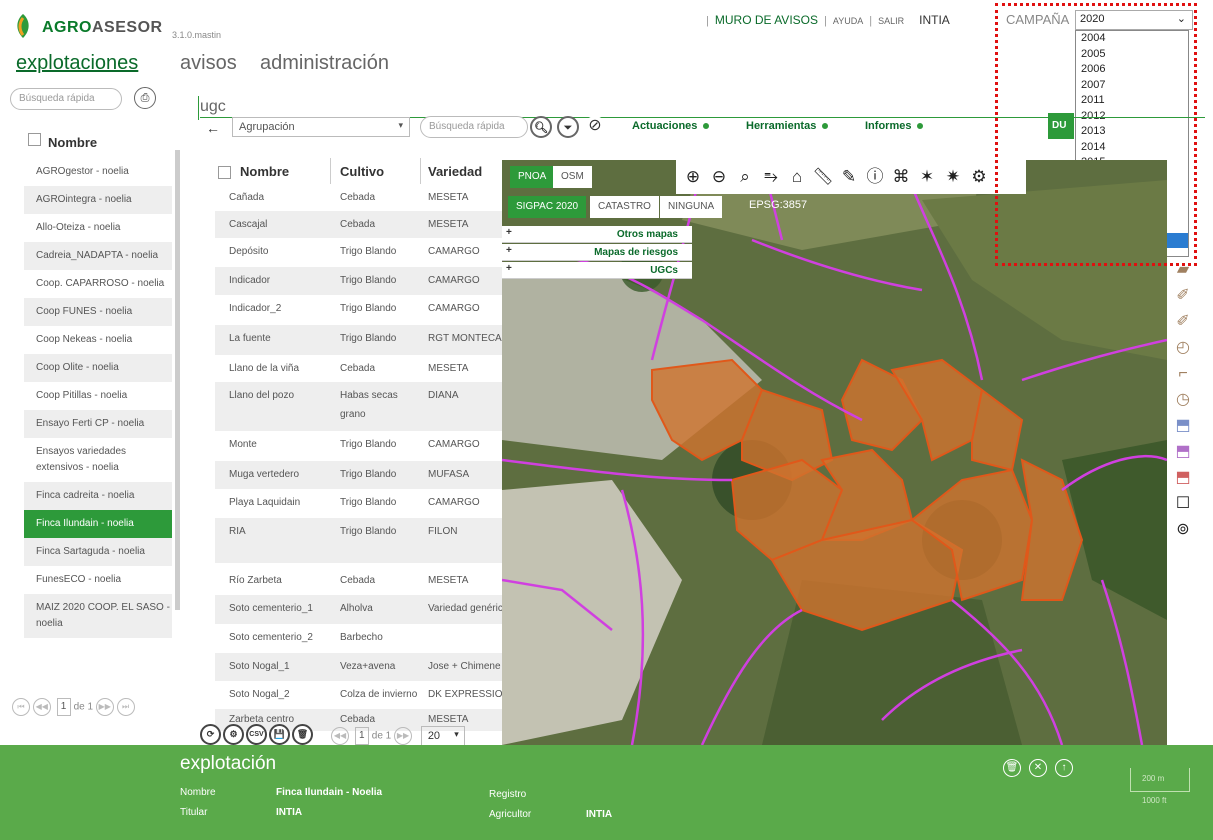 The height and width of the screenshot is (840, 1213). I want to click on table-row: Indicador_2 Trigo Blando CAMARGO, so click(358, 310).